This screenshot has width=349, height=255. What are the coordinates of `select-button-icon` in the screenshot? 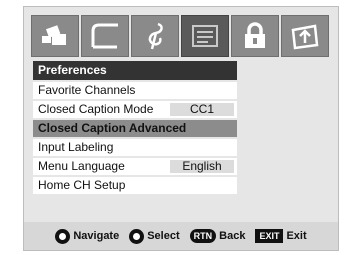 It's located at (137, 236).